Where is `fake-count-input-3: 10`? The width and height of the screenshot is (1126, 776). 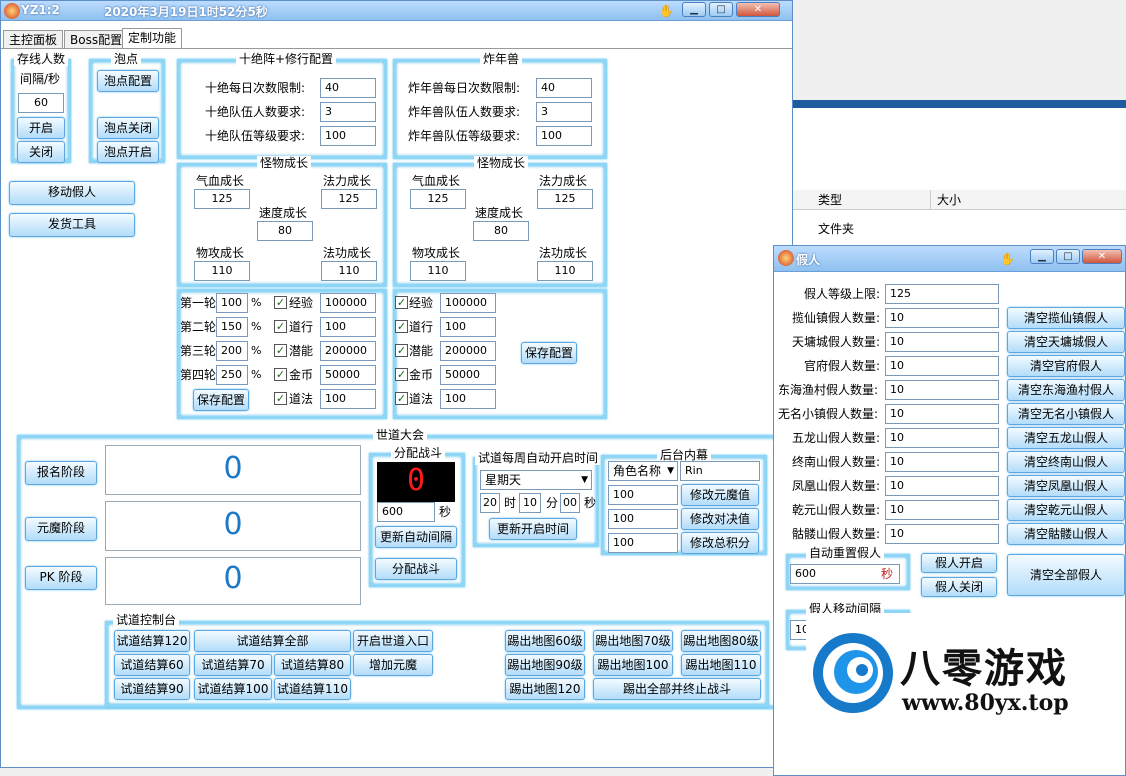 fake-count-input-3: 10 is located at coordinates (942, 390).